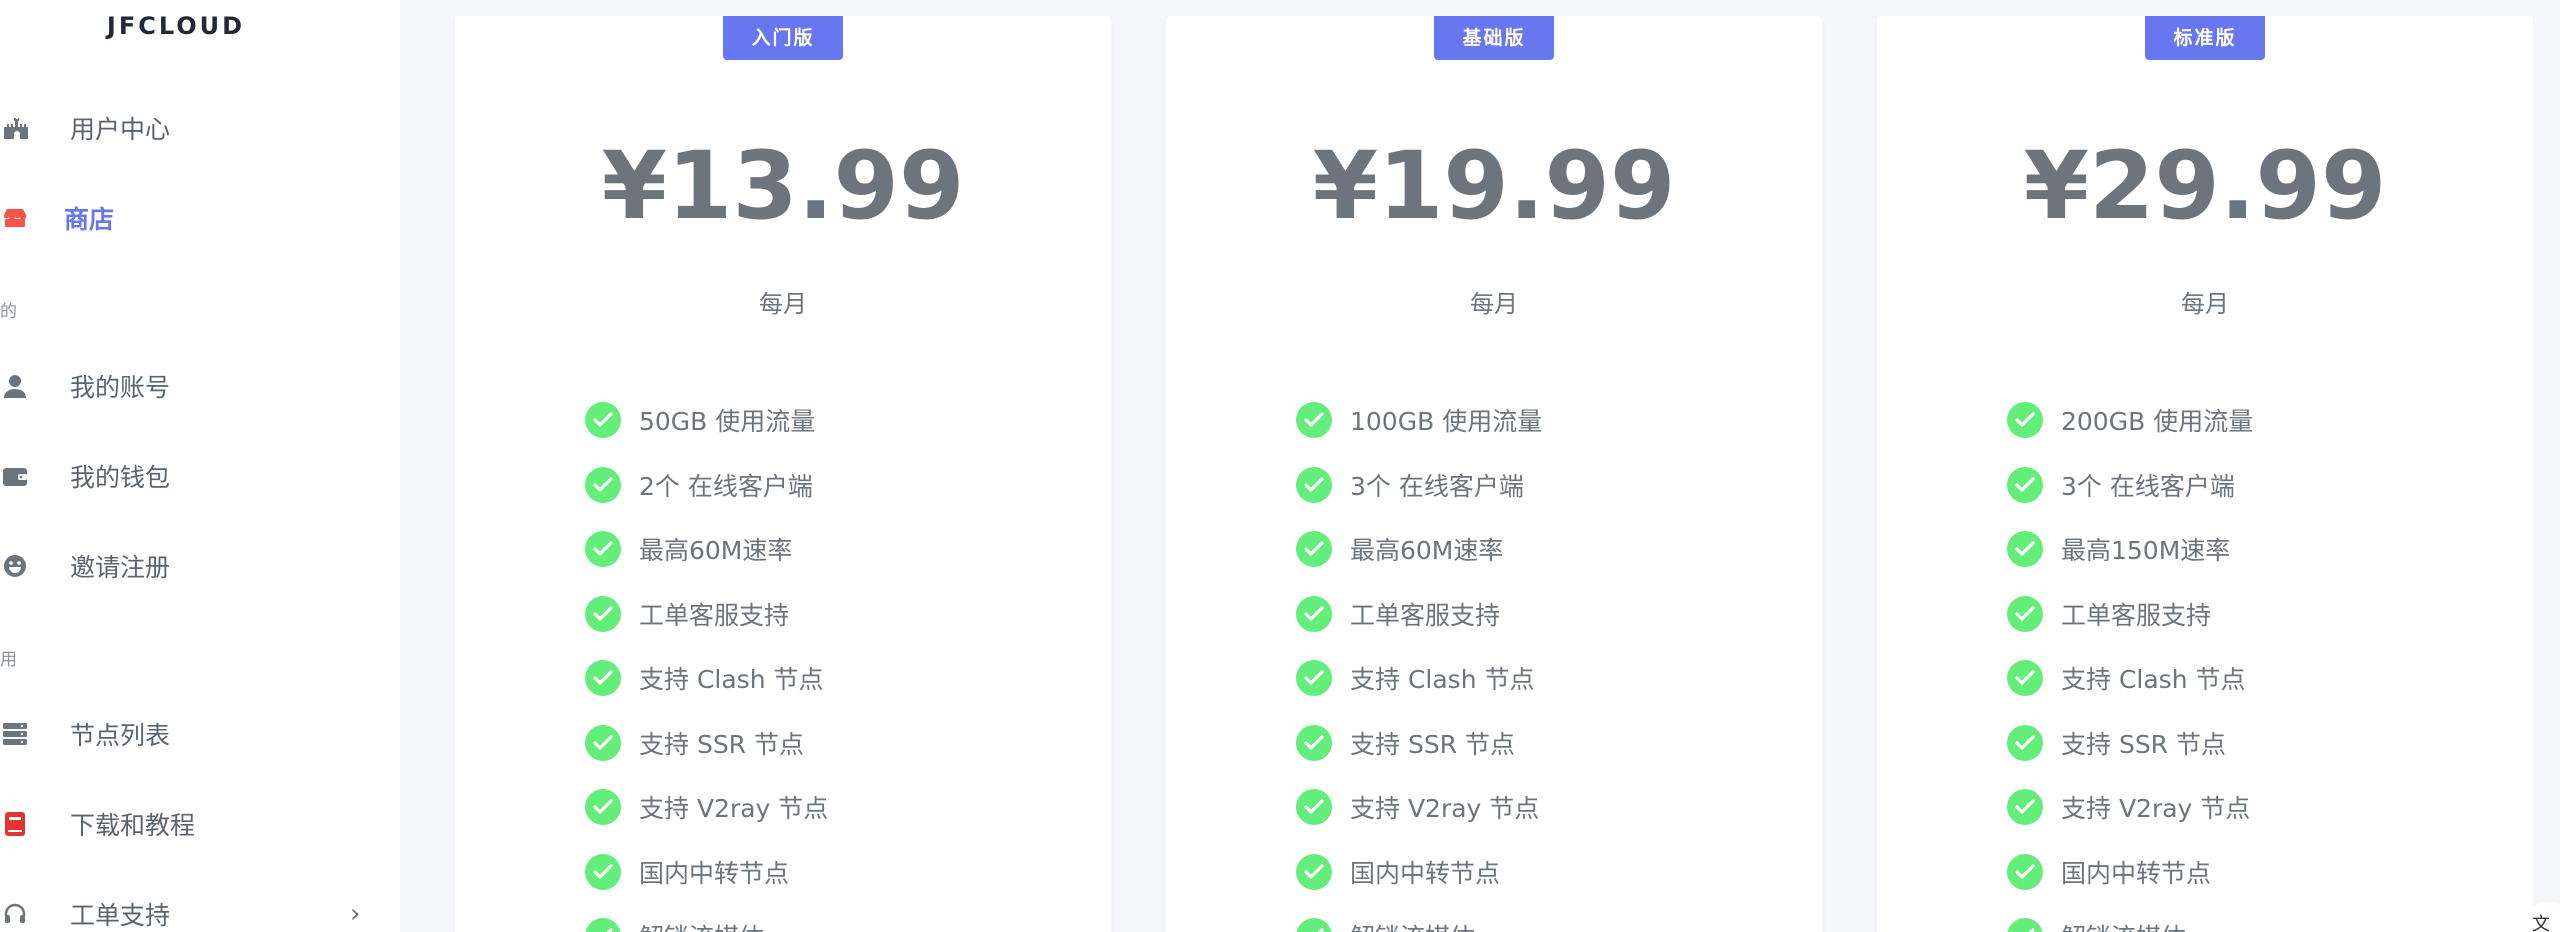  What do you see at coordinates (8, 312) in the screenshot?
I see `sidebar-section-header: 的` at bounding box center [8, 312].